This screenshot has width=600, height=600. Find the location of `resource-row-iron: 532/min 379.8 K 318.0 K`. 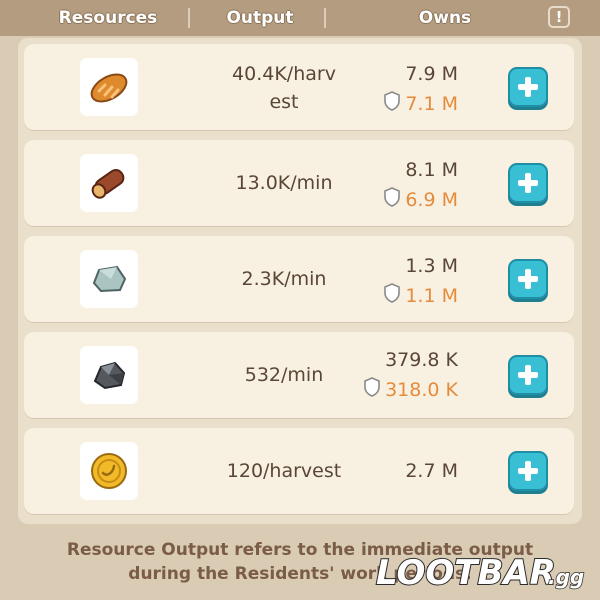

resource-row-iron: 532/min 379.8 K 318.0 K is located at coordinates (299, 375).